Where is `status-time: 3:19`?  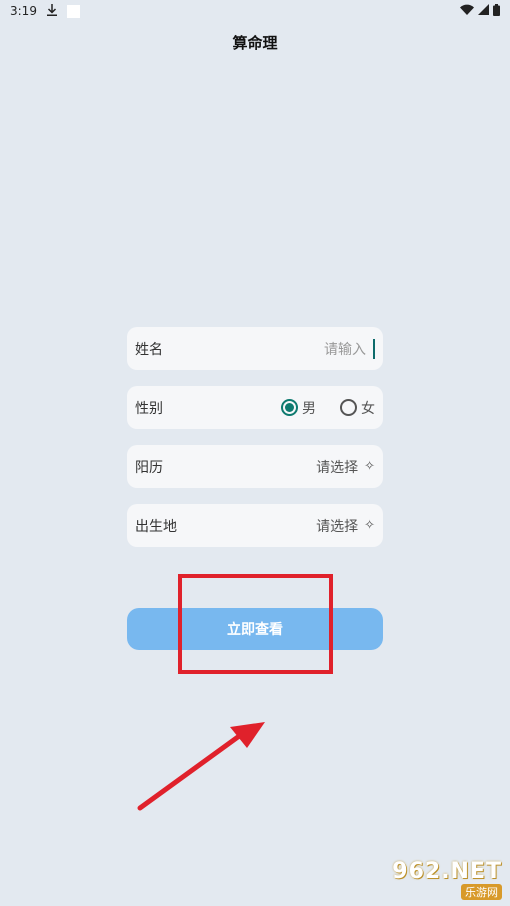
status-time: 3:19 is located at coordinates (23, 11).